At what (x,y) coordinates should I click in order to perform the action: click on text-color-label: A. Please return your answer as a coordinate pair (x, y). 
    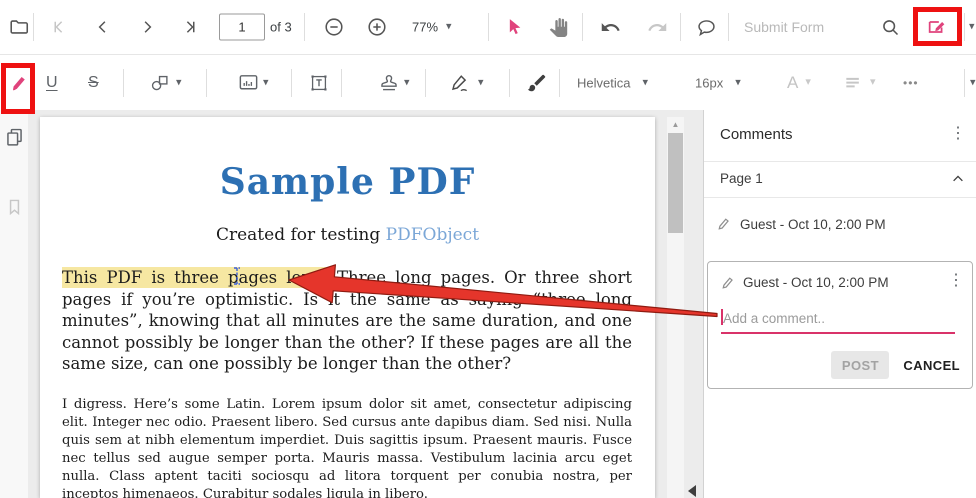
    Looking at the image, I should click on (793, 82).